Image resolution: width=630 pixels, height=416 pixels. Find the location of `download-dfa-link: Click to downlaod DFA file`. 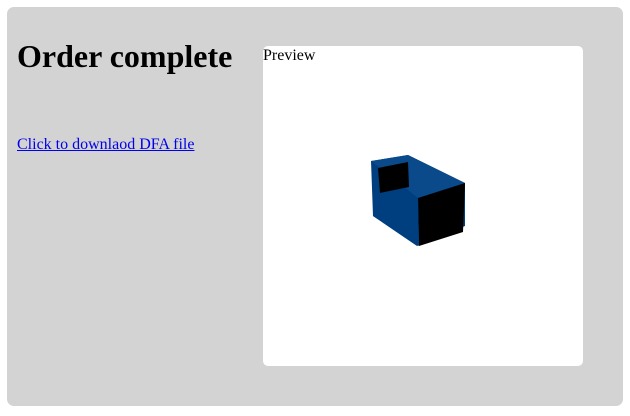

download-dfa-link: Click to downlaod DFA file is located at coordinates (105, 145).